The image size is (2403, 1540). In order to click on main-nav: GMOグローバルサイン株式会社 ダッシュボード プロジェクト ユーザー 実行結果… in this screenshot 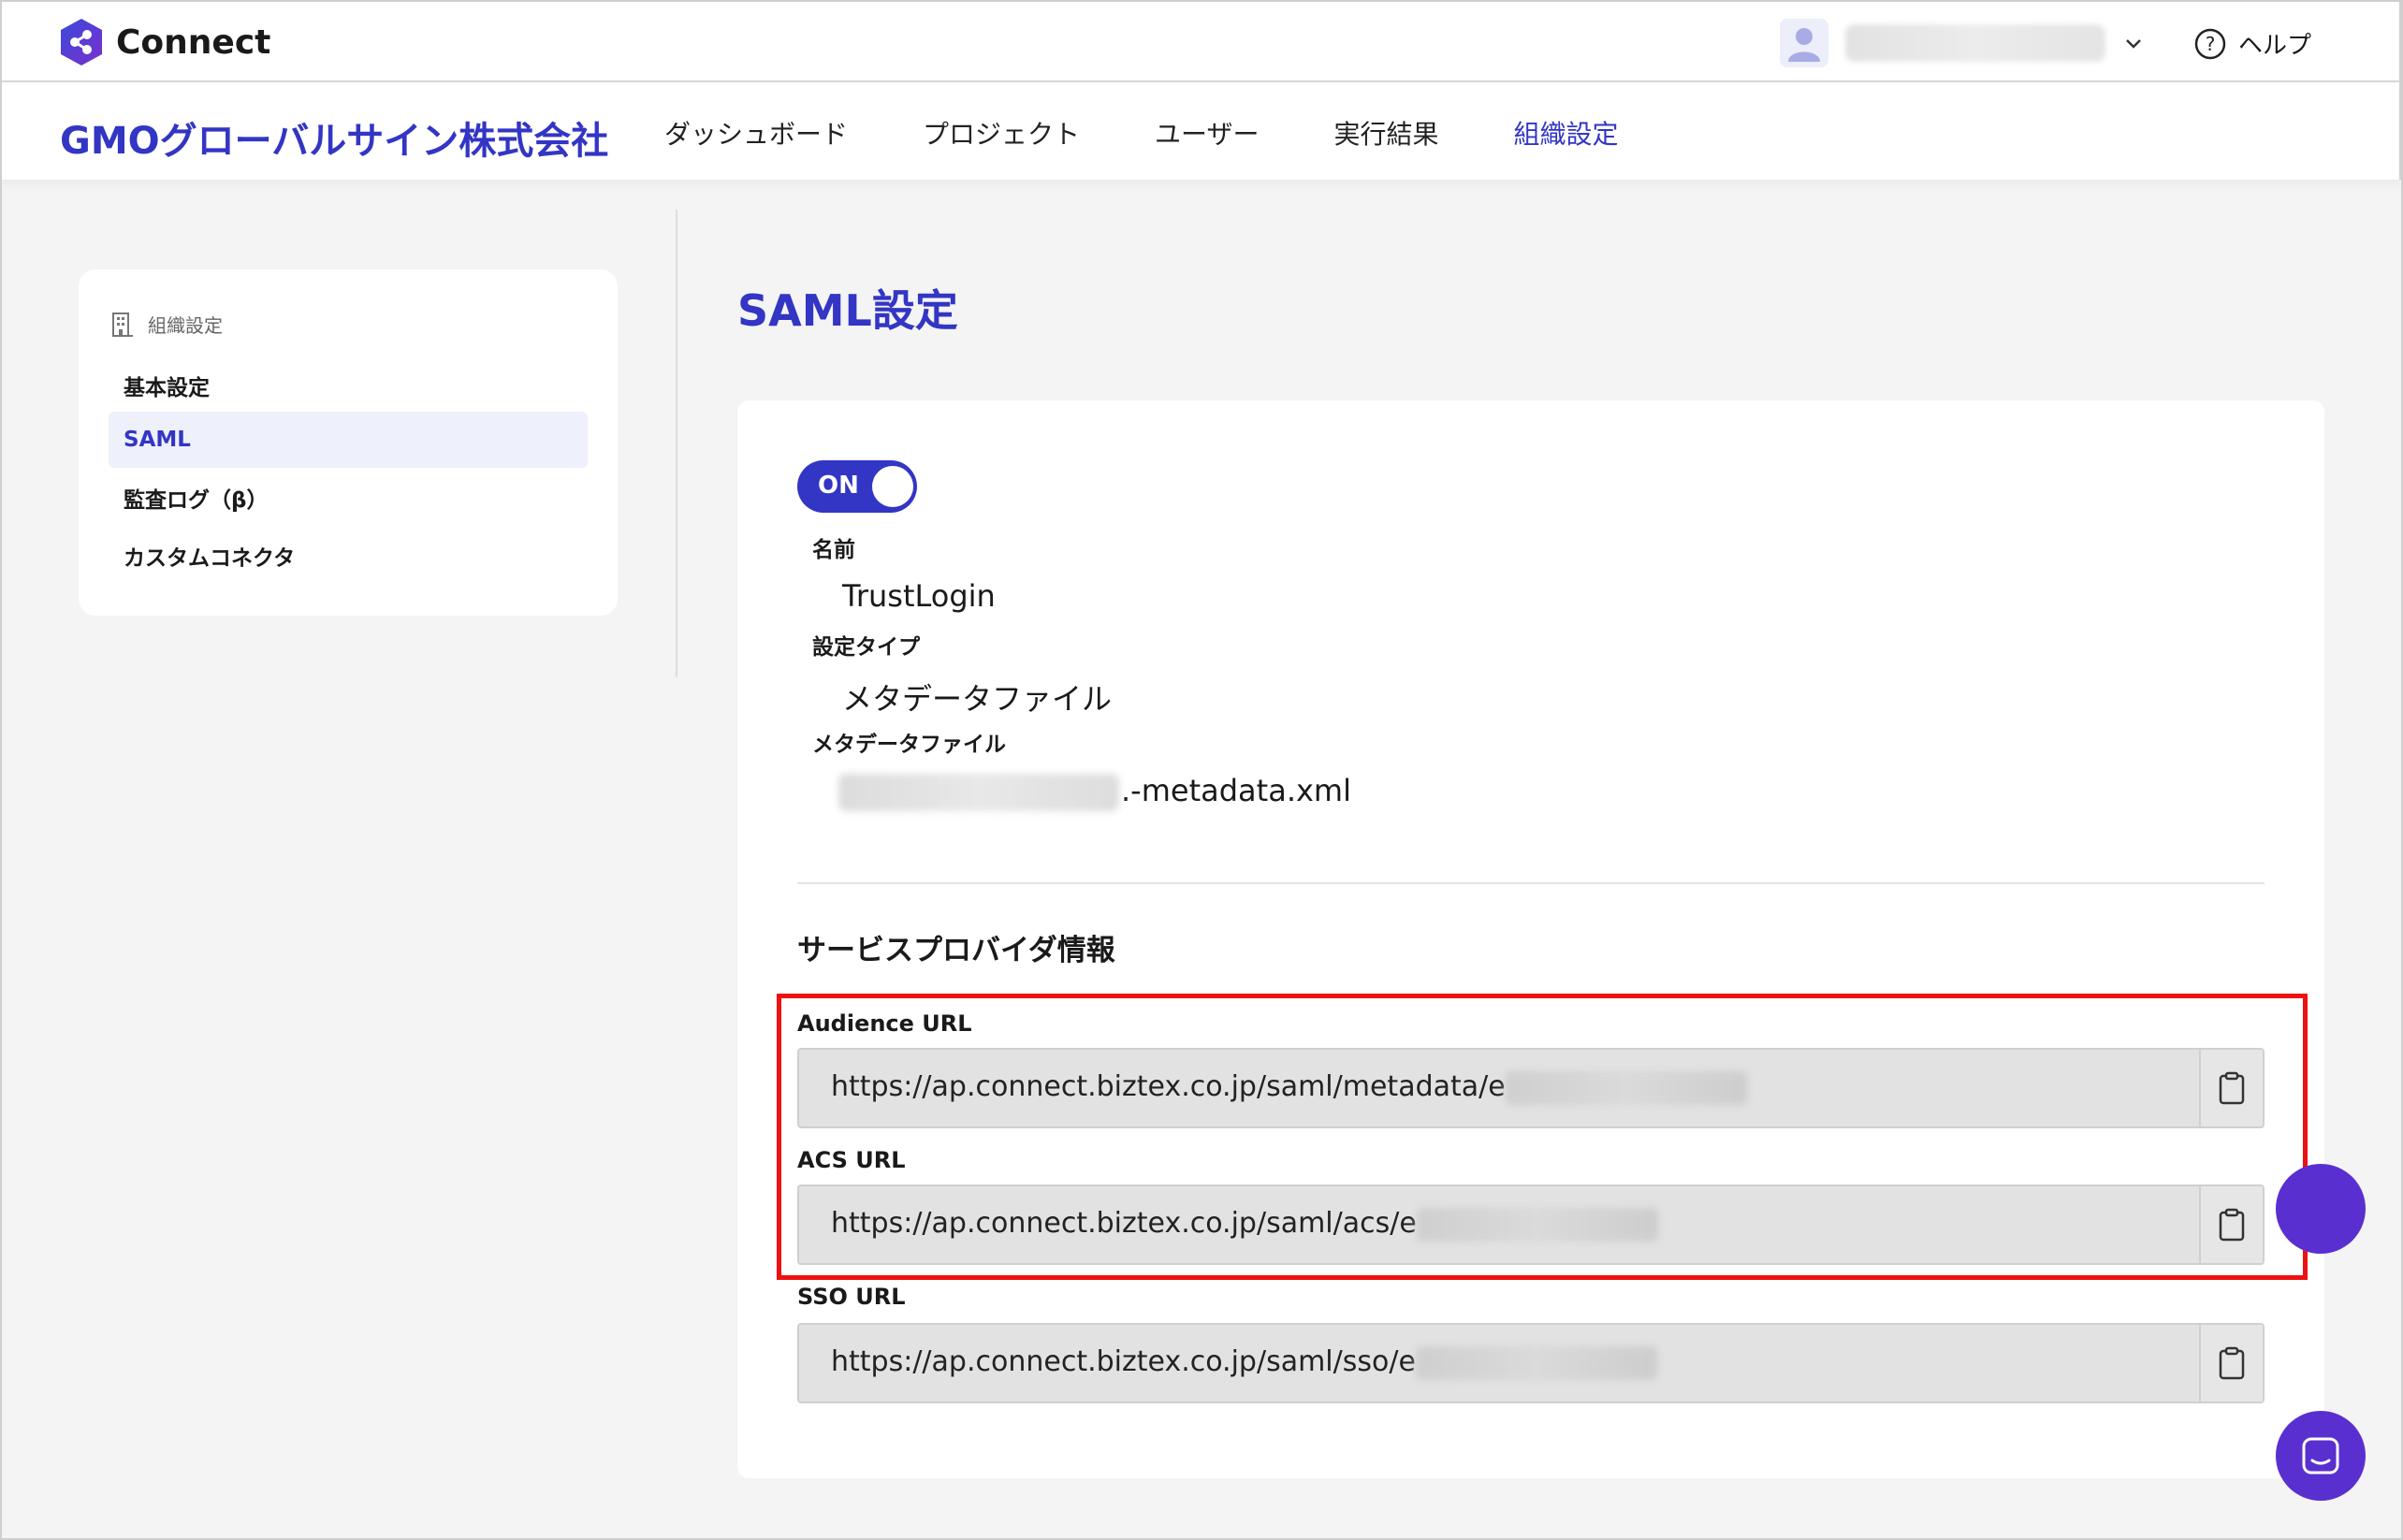, I will do `click(1200, 131)`.